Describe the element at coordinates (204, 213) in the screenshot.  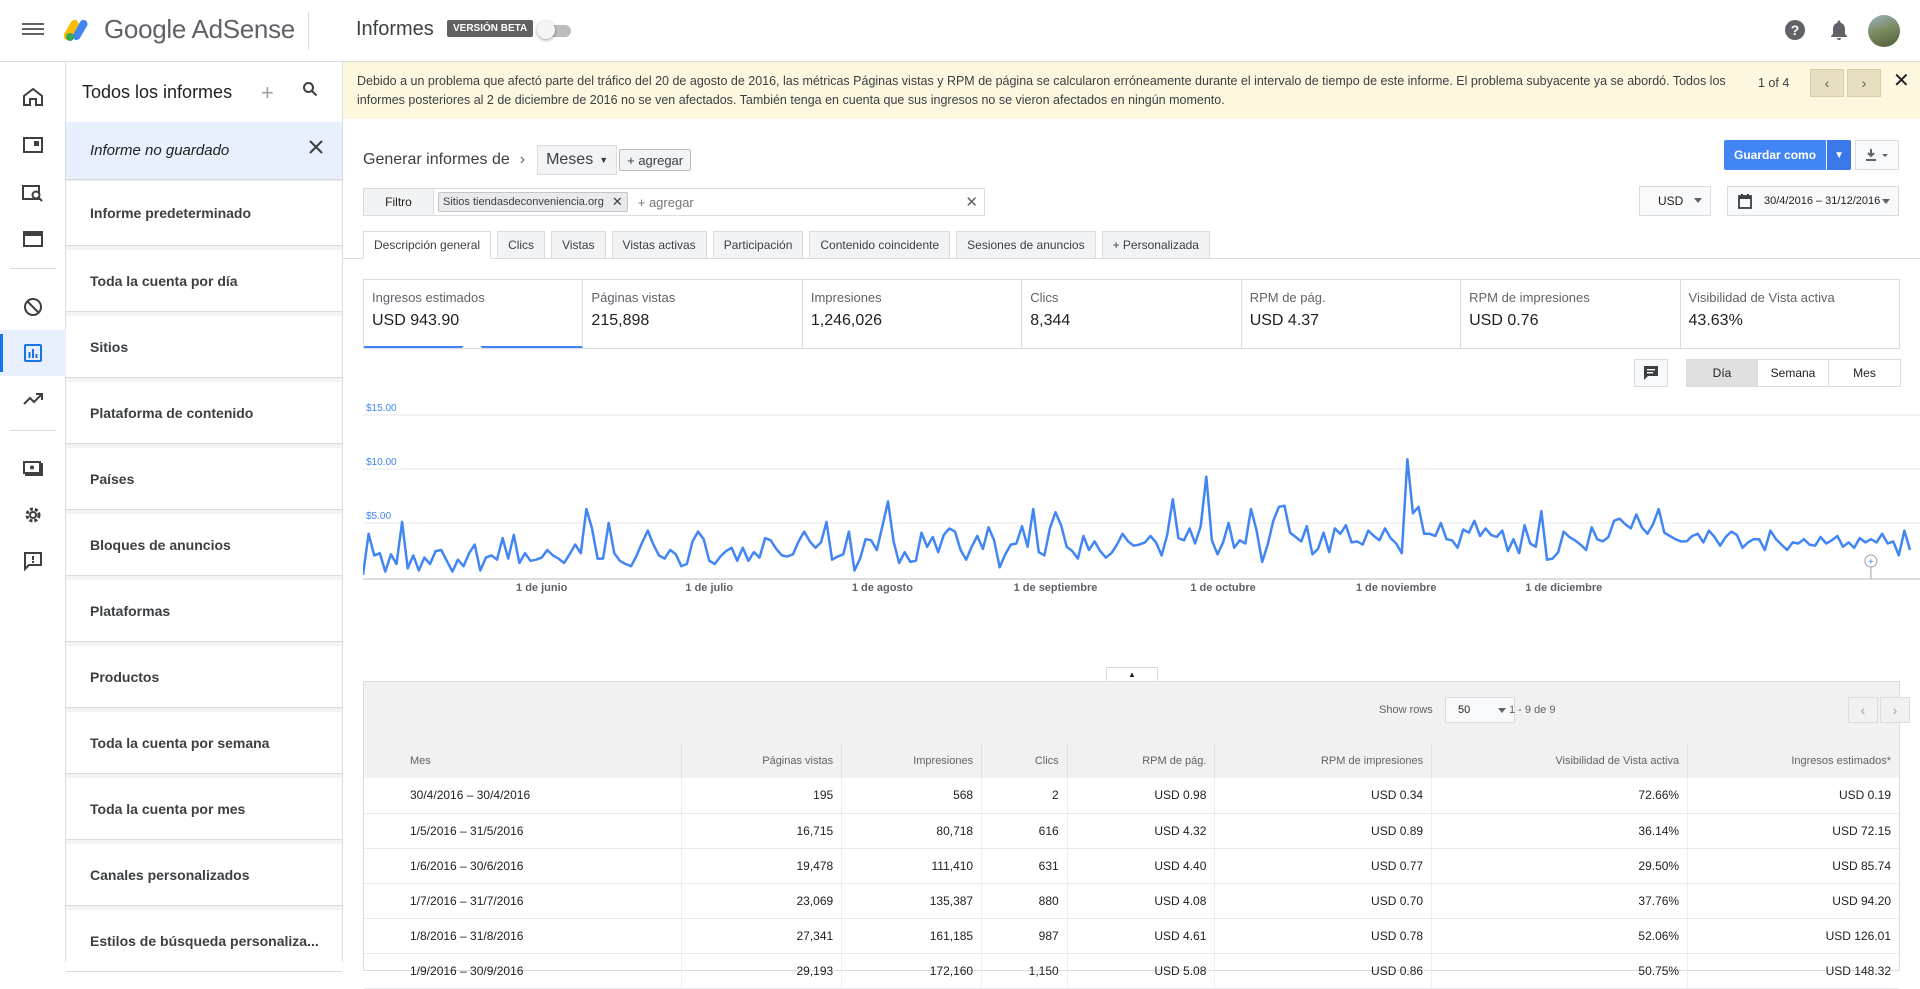
I see `report-list-item: Informe predeterminado` at that location.